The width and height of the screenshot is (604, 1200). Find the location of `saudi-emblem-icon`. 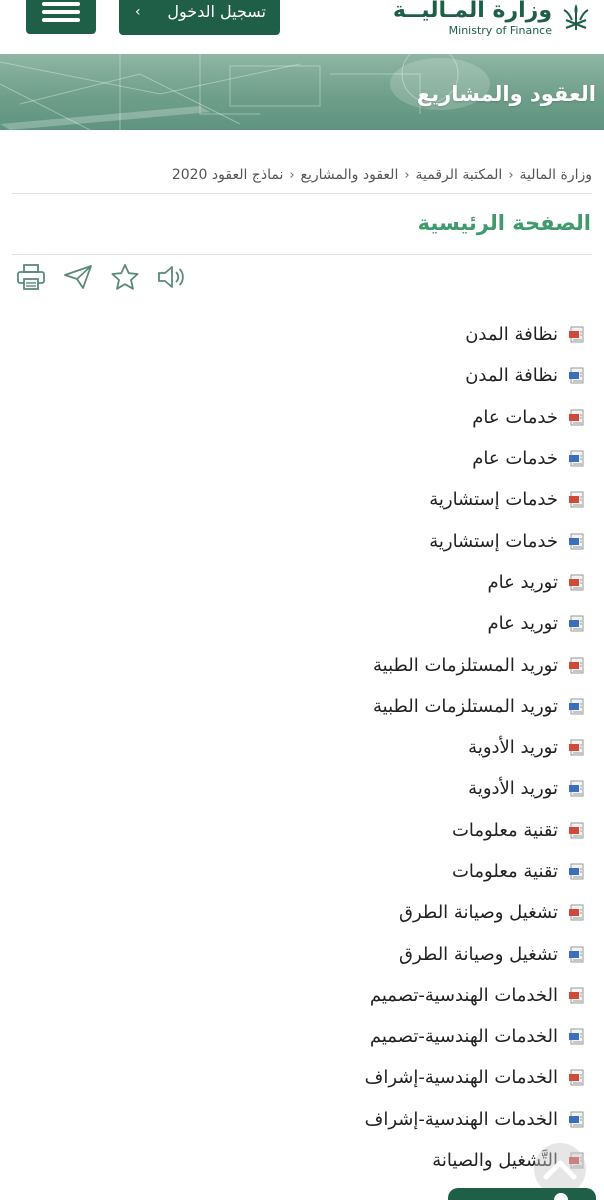

saudi-emblem-icon is located at coordinates (576, 17).